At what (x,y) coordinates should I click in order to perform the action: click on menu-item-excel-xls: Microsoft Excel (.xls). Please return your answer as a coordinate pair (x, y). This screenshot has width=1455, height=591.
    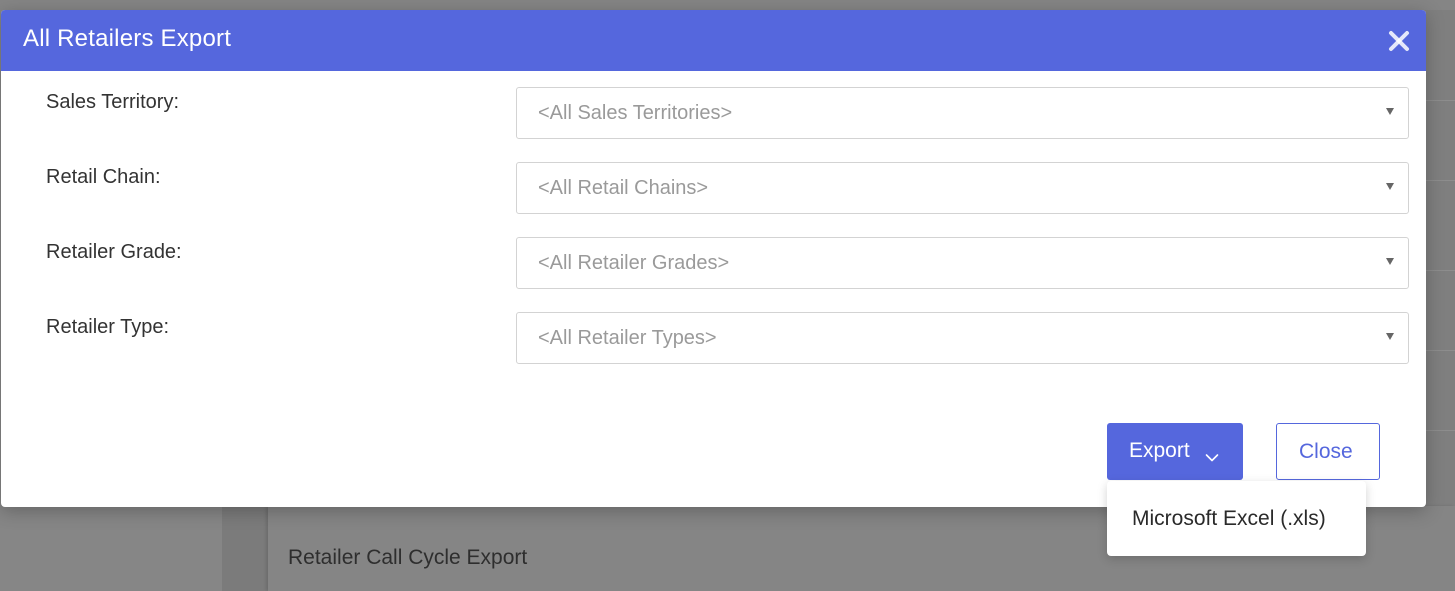
    Looking at the image, I should click on (1229, 519).